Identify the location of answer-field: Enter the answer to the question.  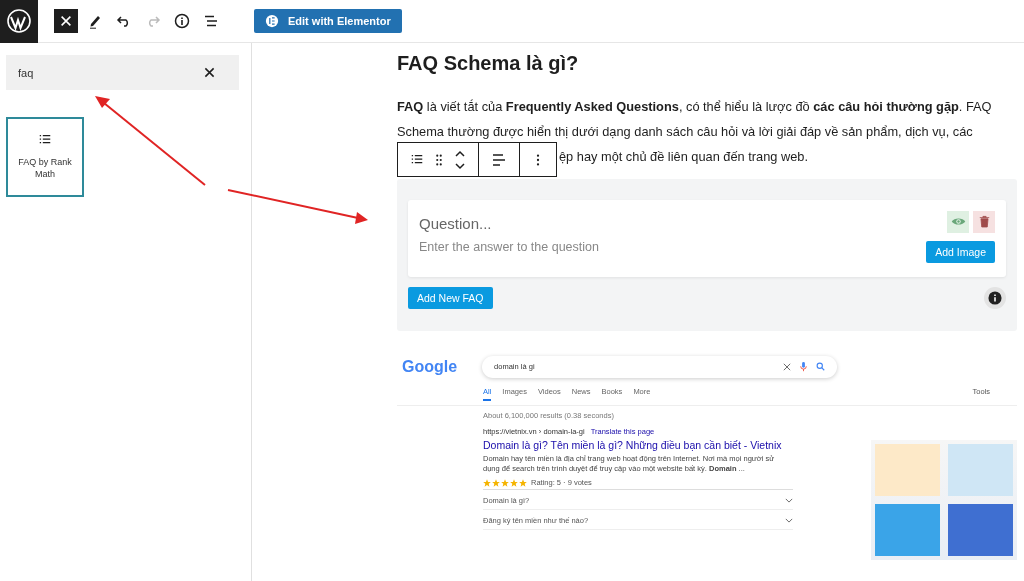
(673, 246).